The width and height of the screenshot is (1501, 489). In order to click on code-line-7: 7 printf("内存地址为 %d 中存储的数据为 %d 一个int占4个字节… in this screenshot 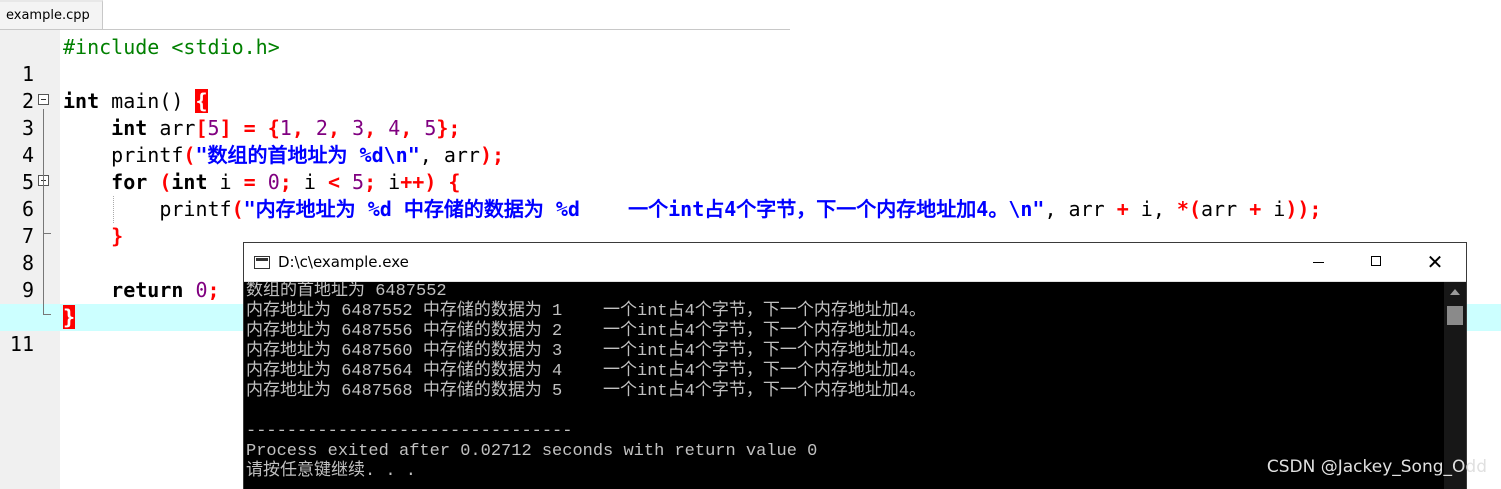, I will do `click(750, 222)`.